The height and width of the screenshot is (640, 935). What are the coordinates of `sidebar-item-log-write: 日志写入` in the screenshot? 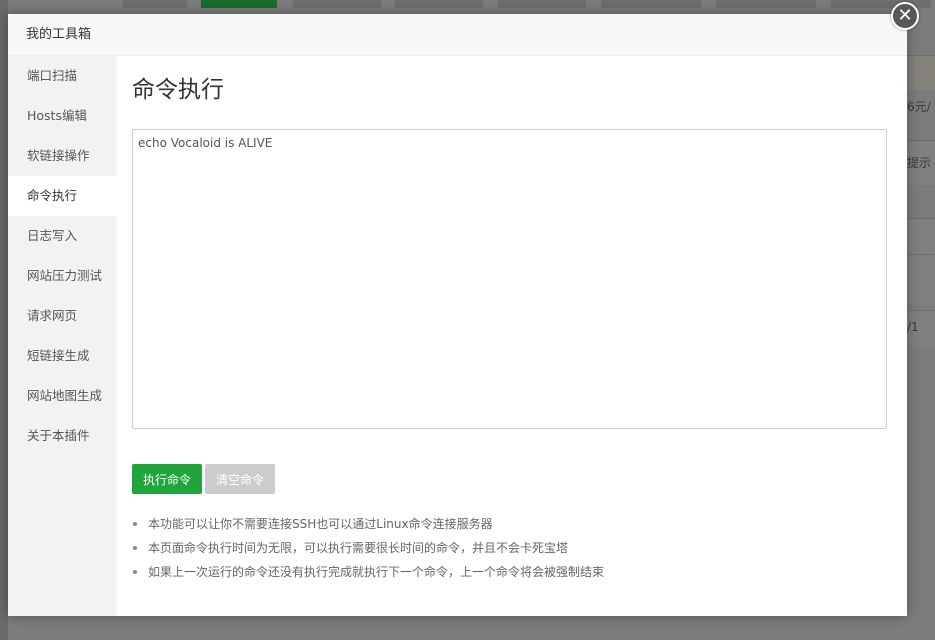 It's located at (62, 236).